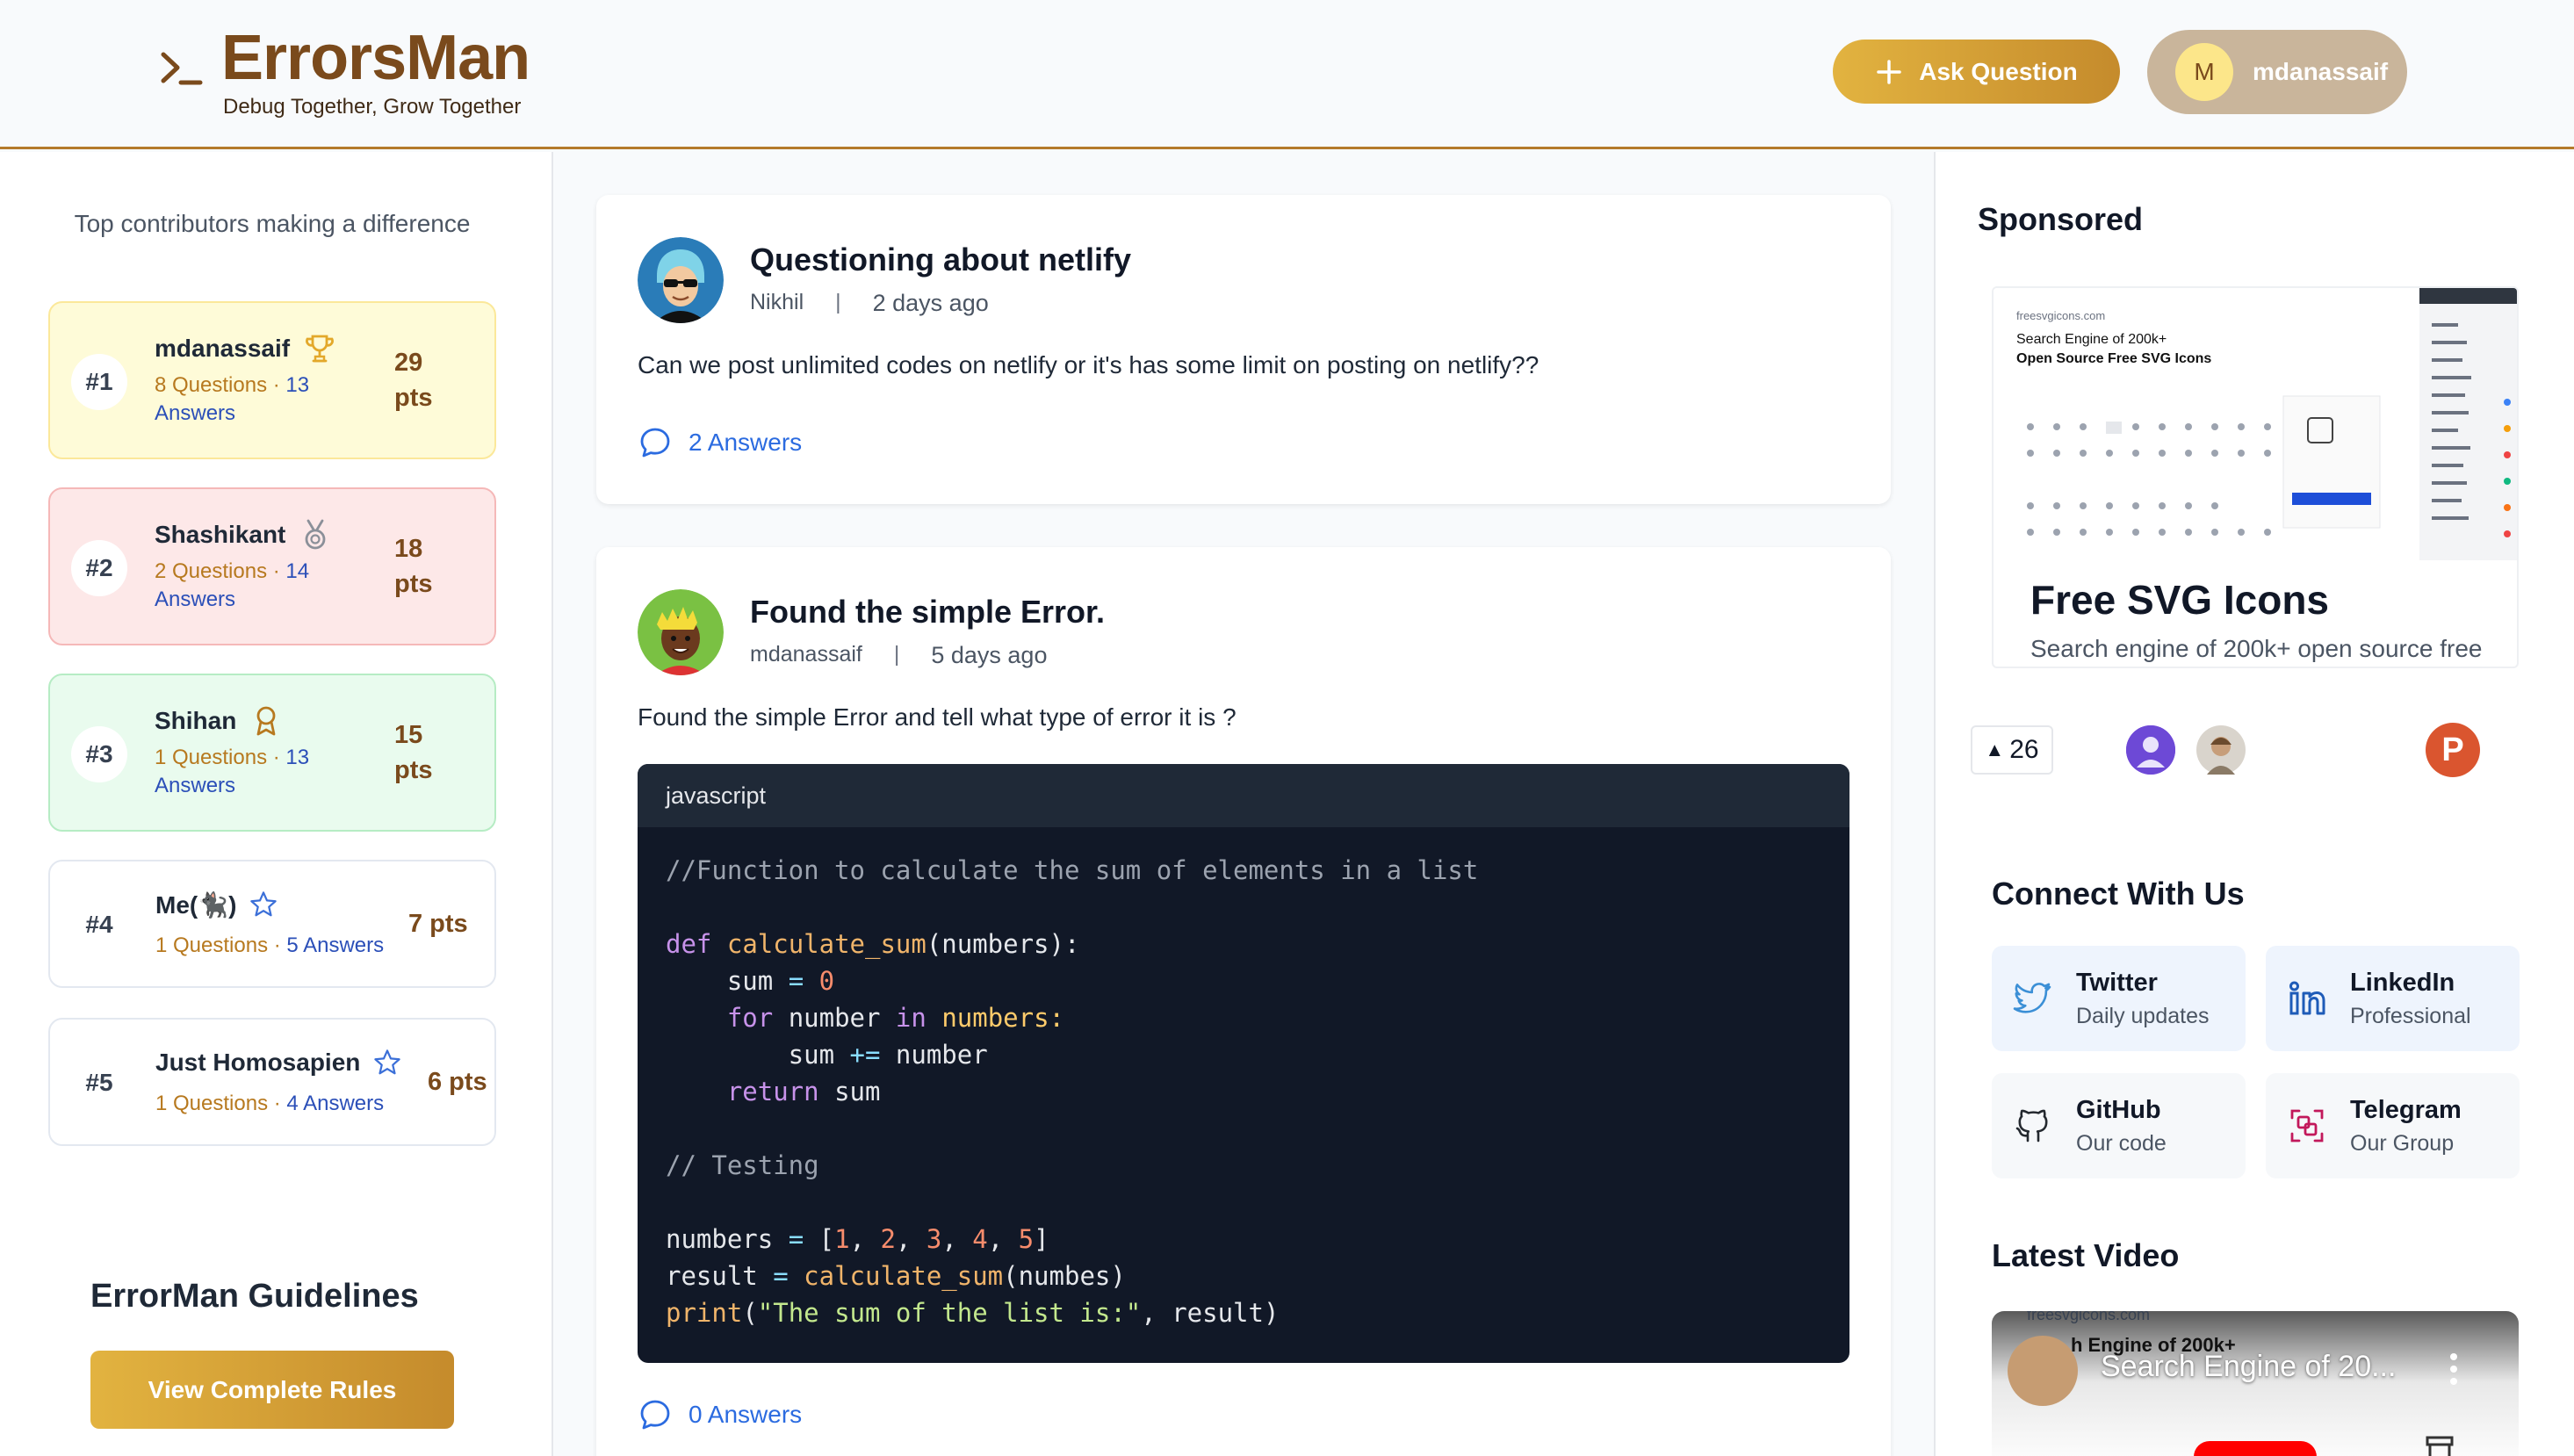  I want to click on contributor-name: Me(🐈‍⬛), so click(216, 904).